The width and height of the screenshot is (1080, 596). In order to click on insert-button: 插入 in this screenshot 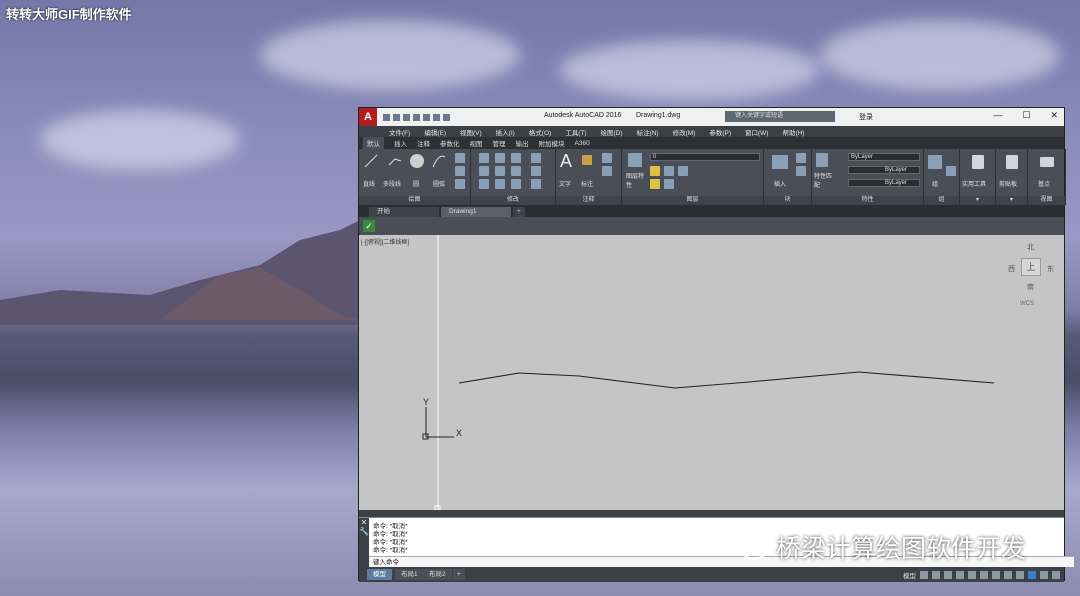, I will do `click(780, 183)`.